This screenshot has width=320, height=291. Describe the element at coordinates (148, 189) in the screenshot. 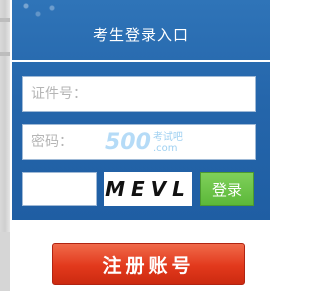

I see `captcha-image: MEVL` at that location.